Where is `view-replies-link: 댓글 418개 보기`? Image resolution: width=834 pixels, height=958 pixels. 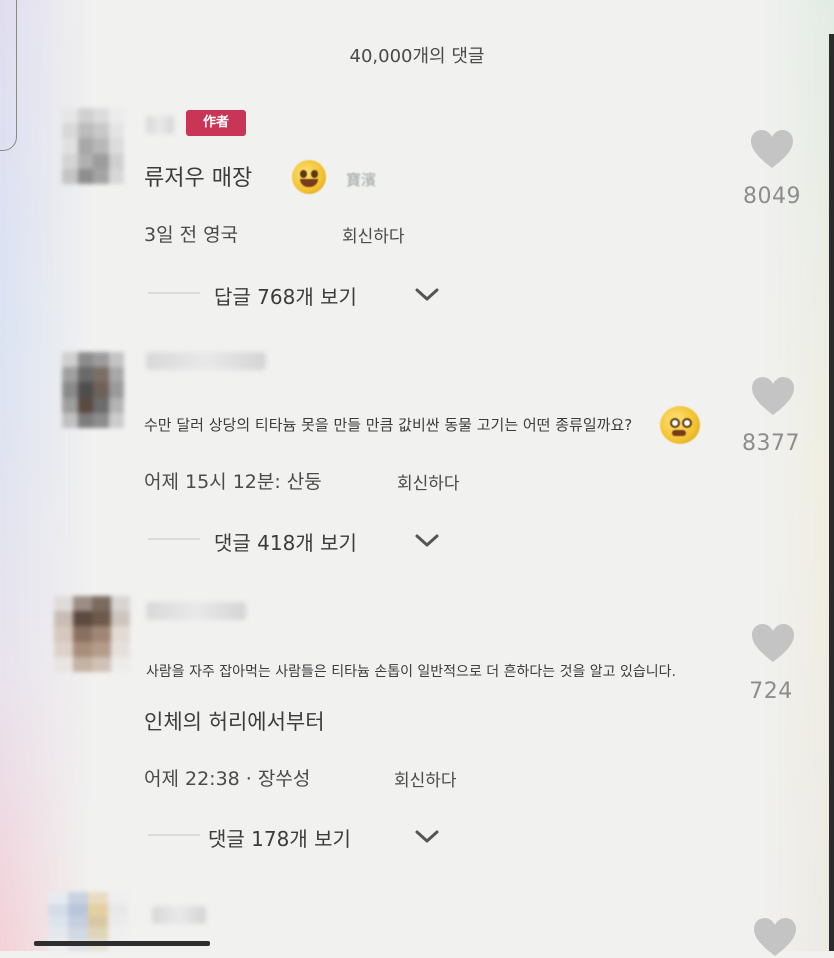
view-replies-link: 댓글 418개 보기 is located at coordinates (285, 541).